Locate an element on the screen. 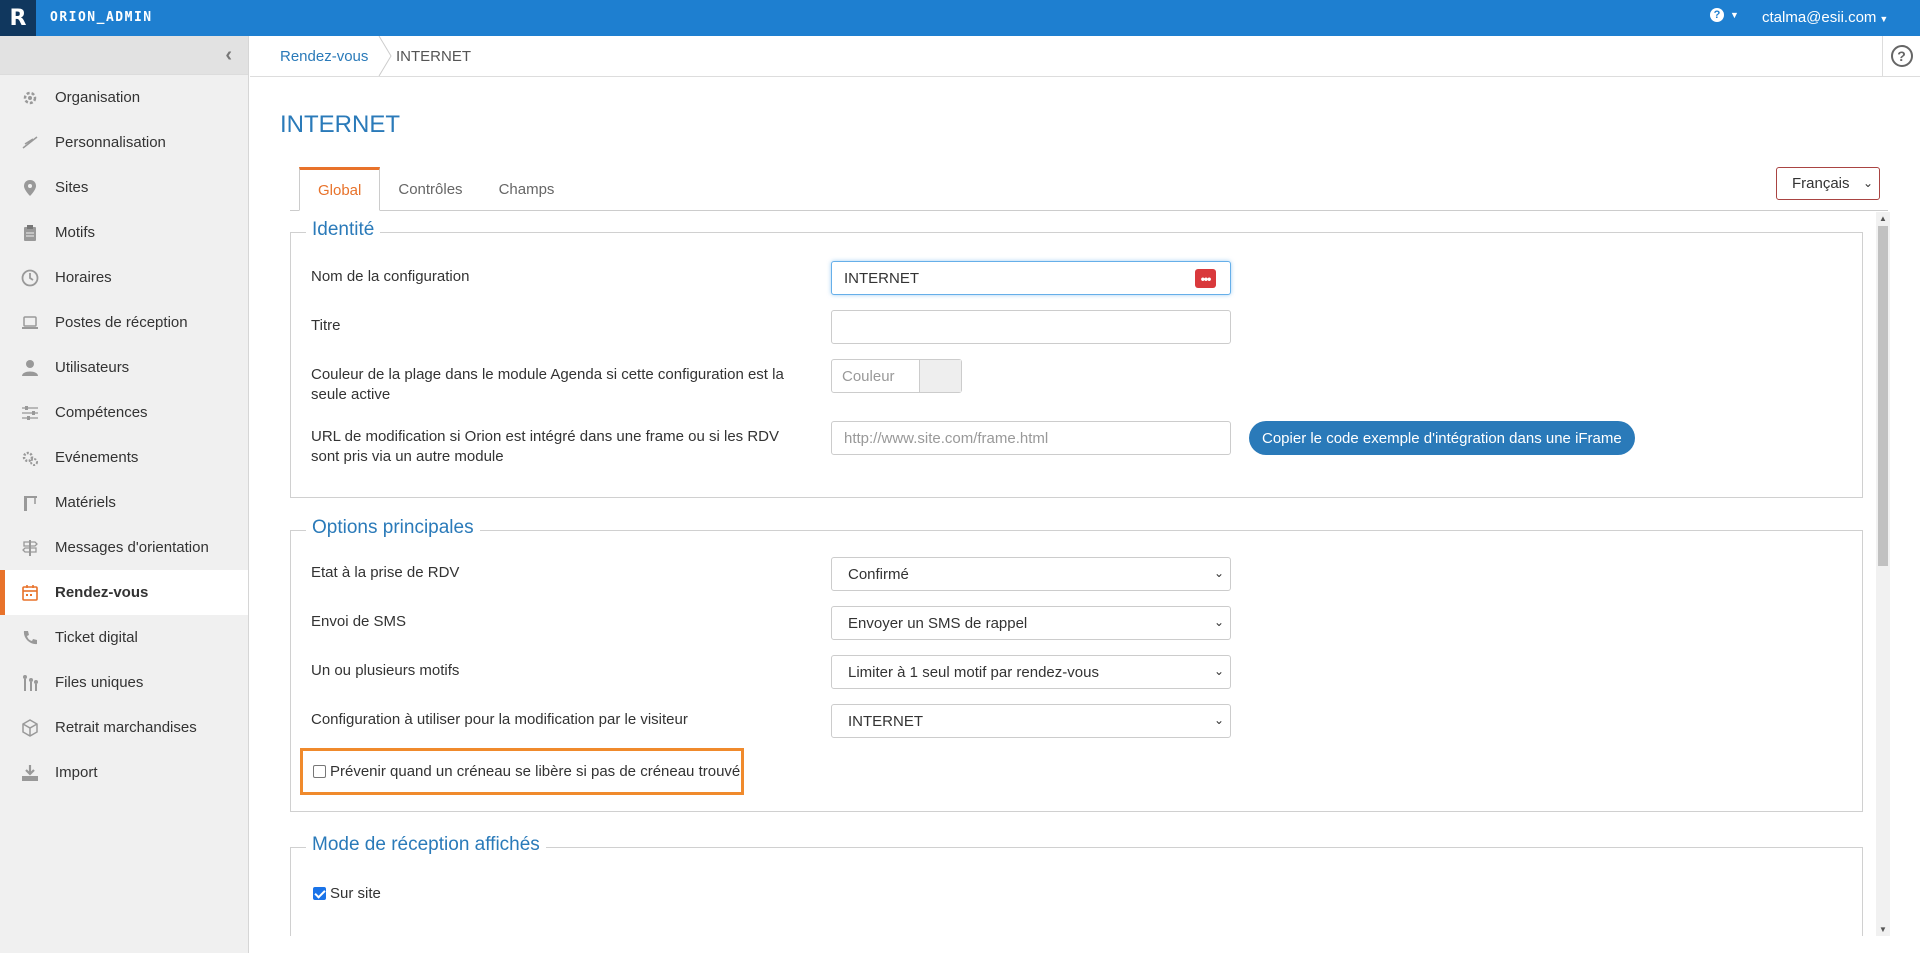 The image size is (1920, 953). etat-value: Confirmé is located at coordinates (878, 574).